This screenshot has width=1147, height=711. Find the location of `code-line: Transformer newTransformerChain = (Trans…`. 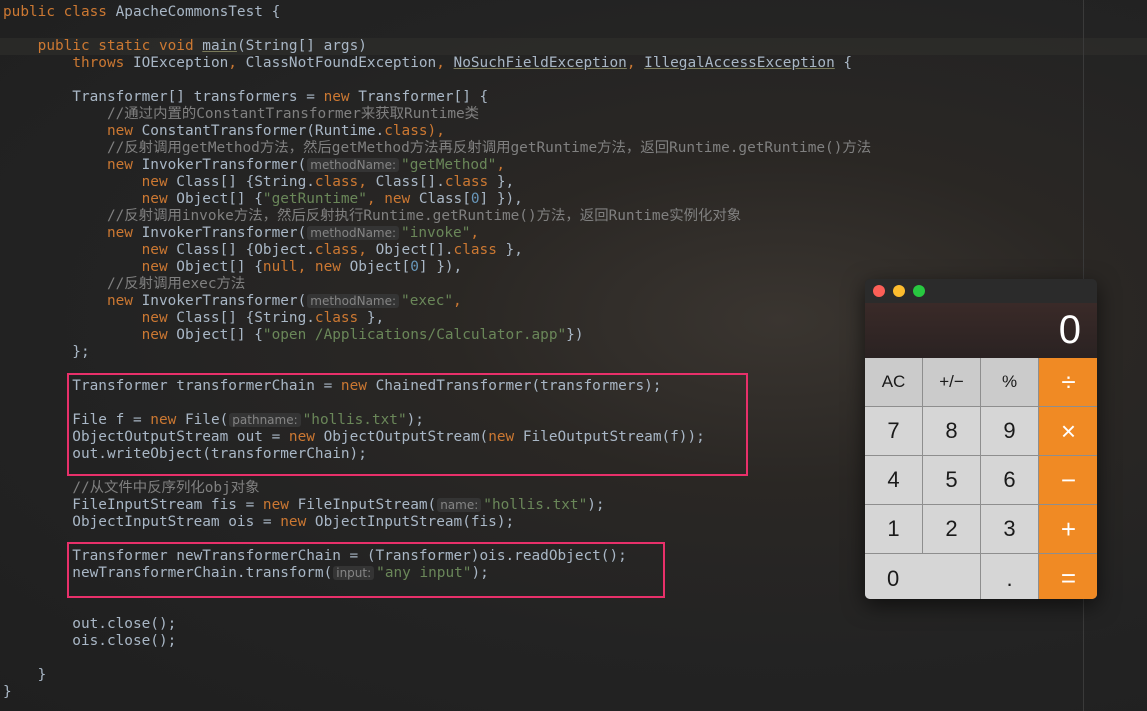

code-line: Transformer newTransformerChain = (Trans… is located at coordinates (315, 556).